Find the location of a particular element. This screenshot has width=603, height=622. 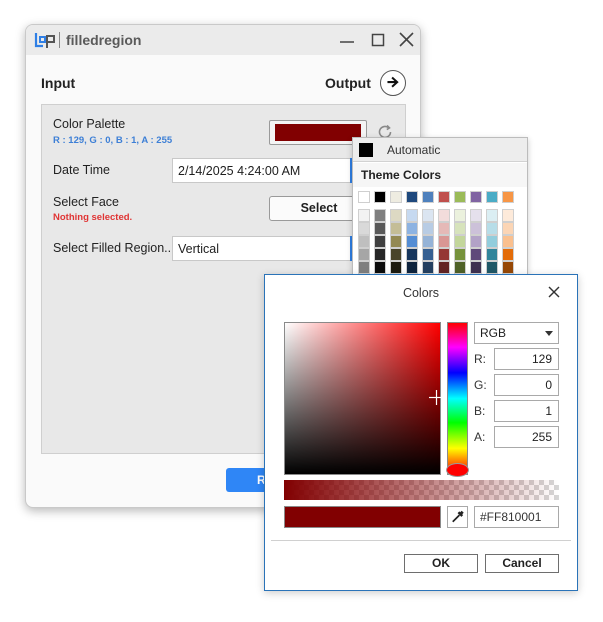

crosshair-cursor-icon is located at coordinates (436, 397).